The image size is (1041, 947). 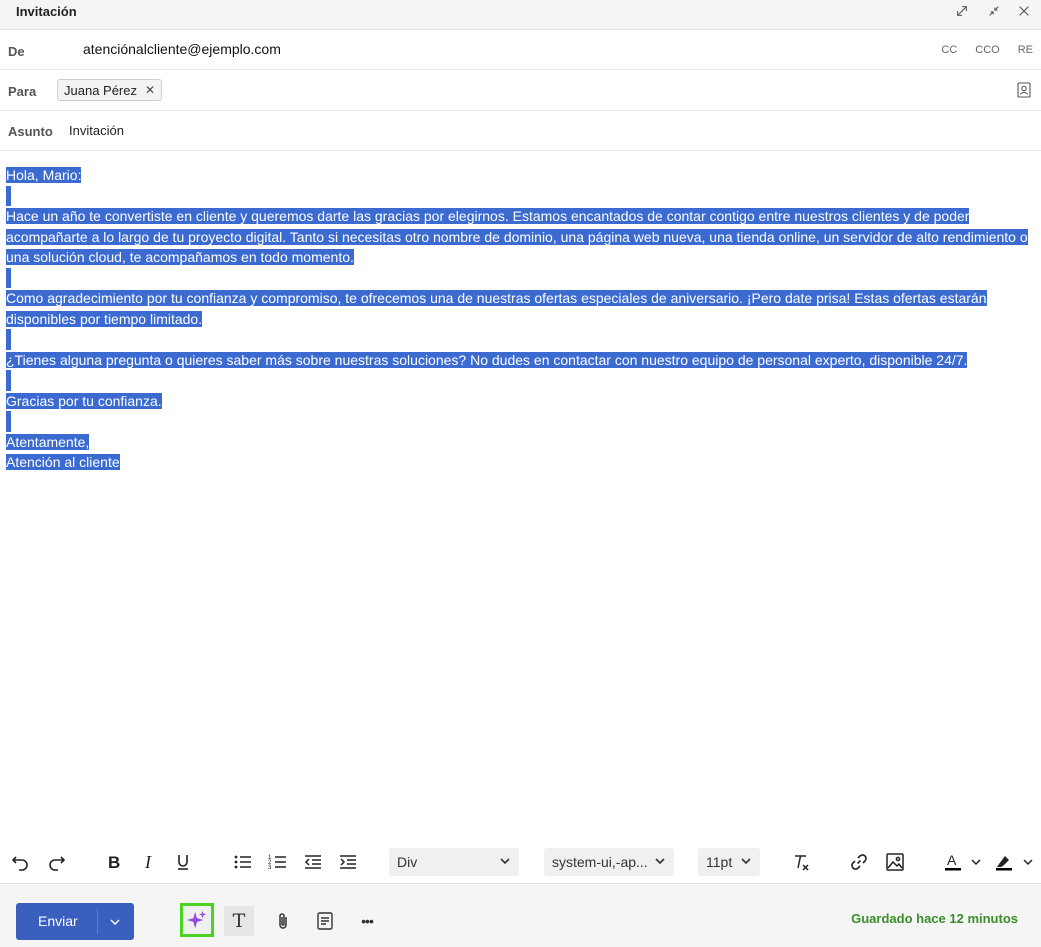 I want to click on italic-icon: I, so click(x=149, y=862).